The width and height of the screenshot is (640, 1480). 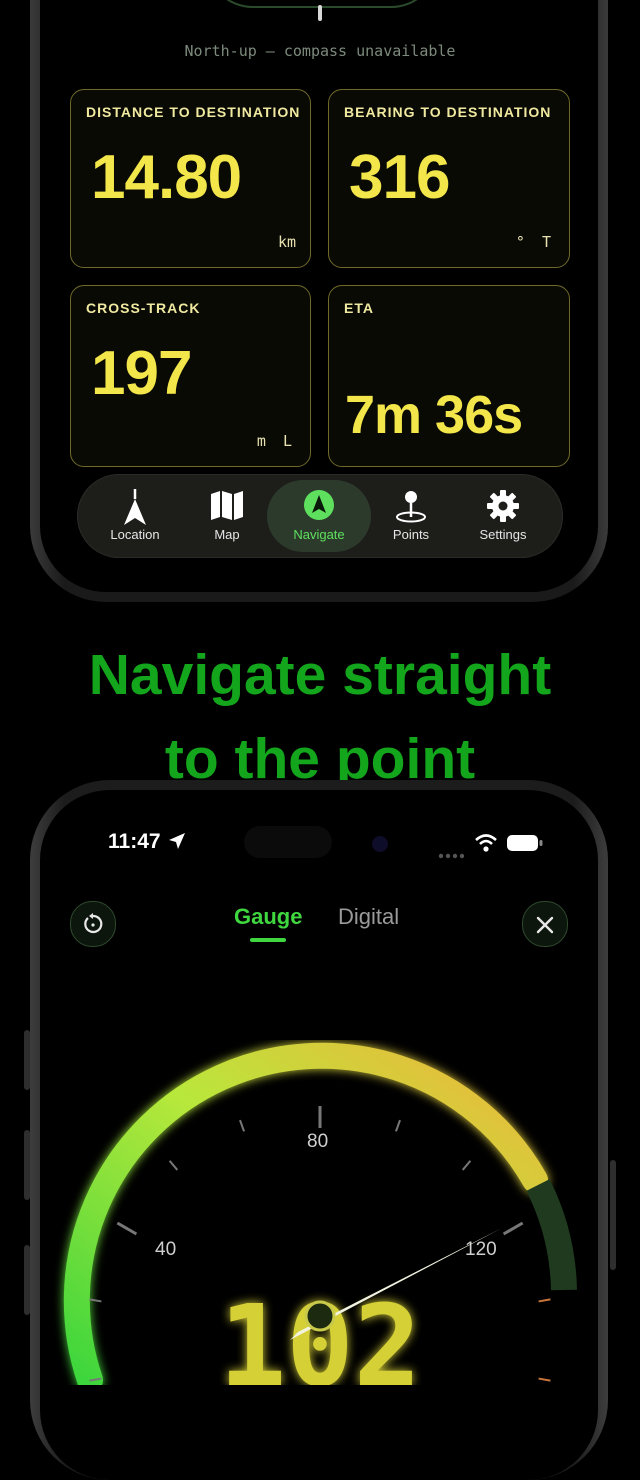 I want to click on card-label: ETA, so click(x=359, y=308).